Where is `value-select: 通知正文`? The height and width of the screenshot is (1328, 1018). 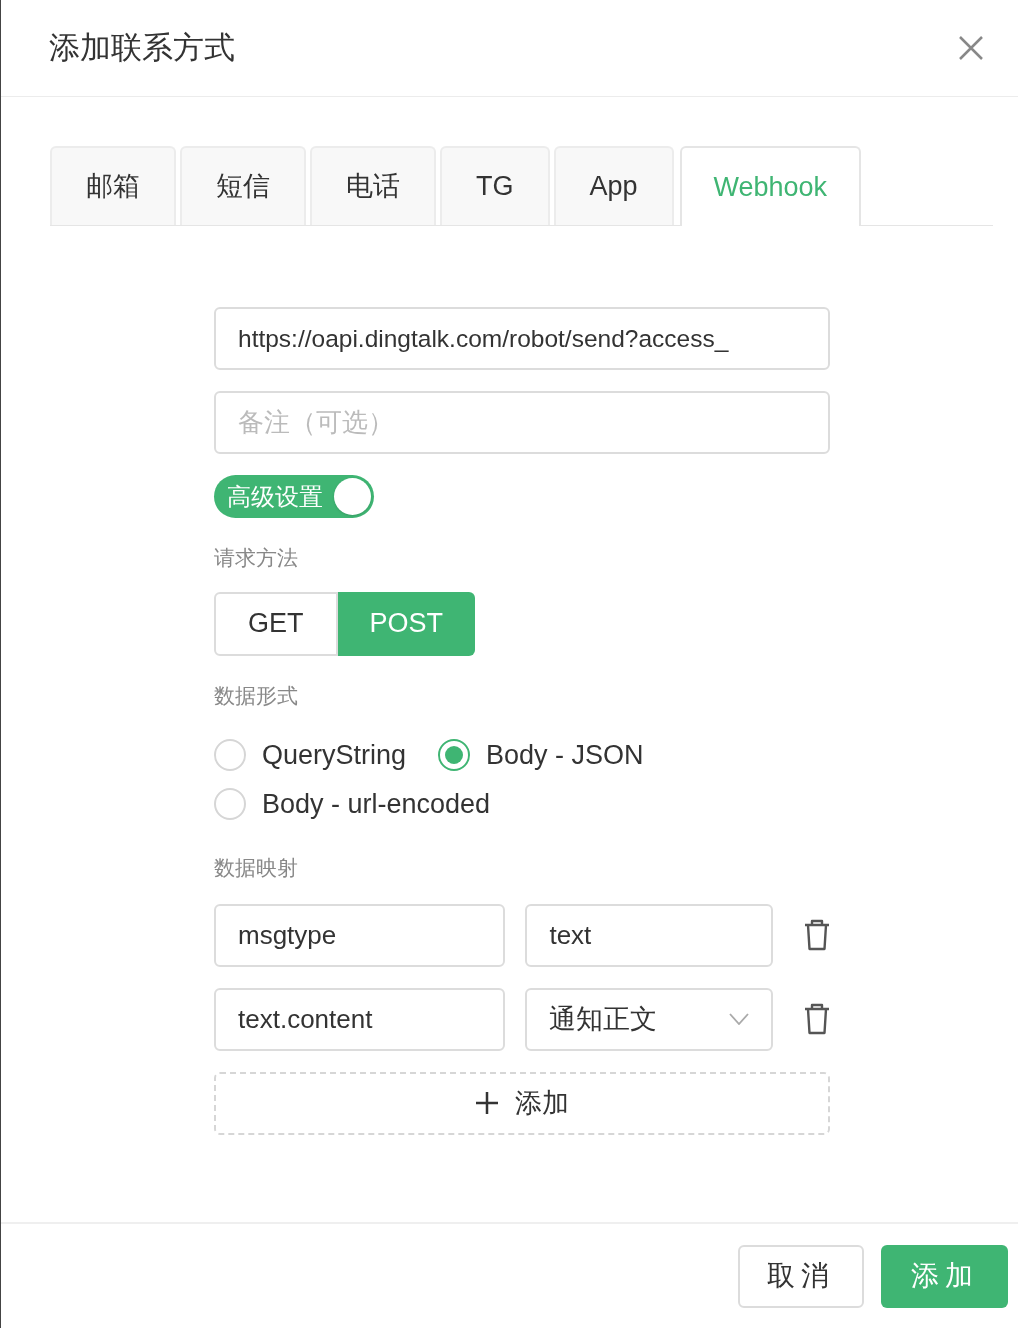 value-select: 通知正文 is located at coordinates (649, 1019).